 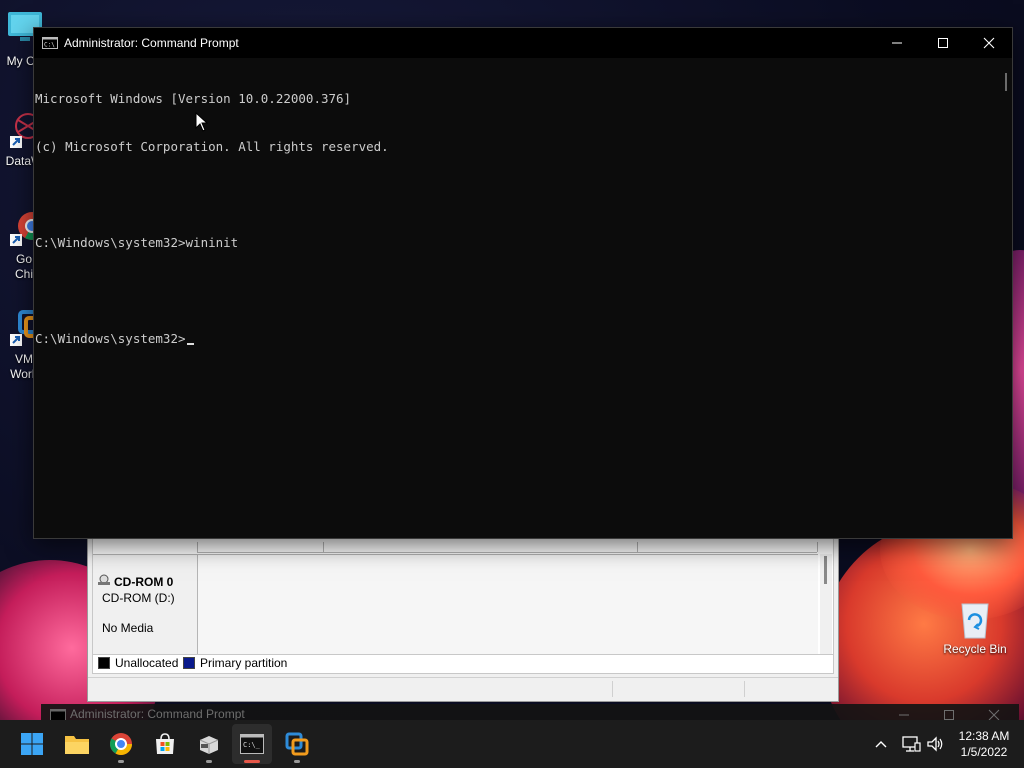 I want to click on taskbar-file-explorer, so click(x=77, y=744).